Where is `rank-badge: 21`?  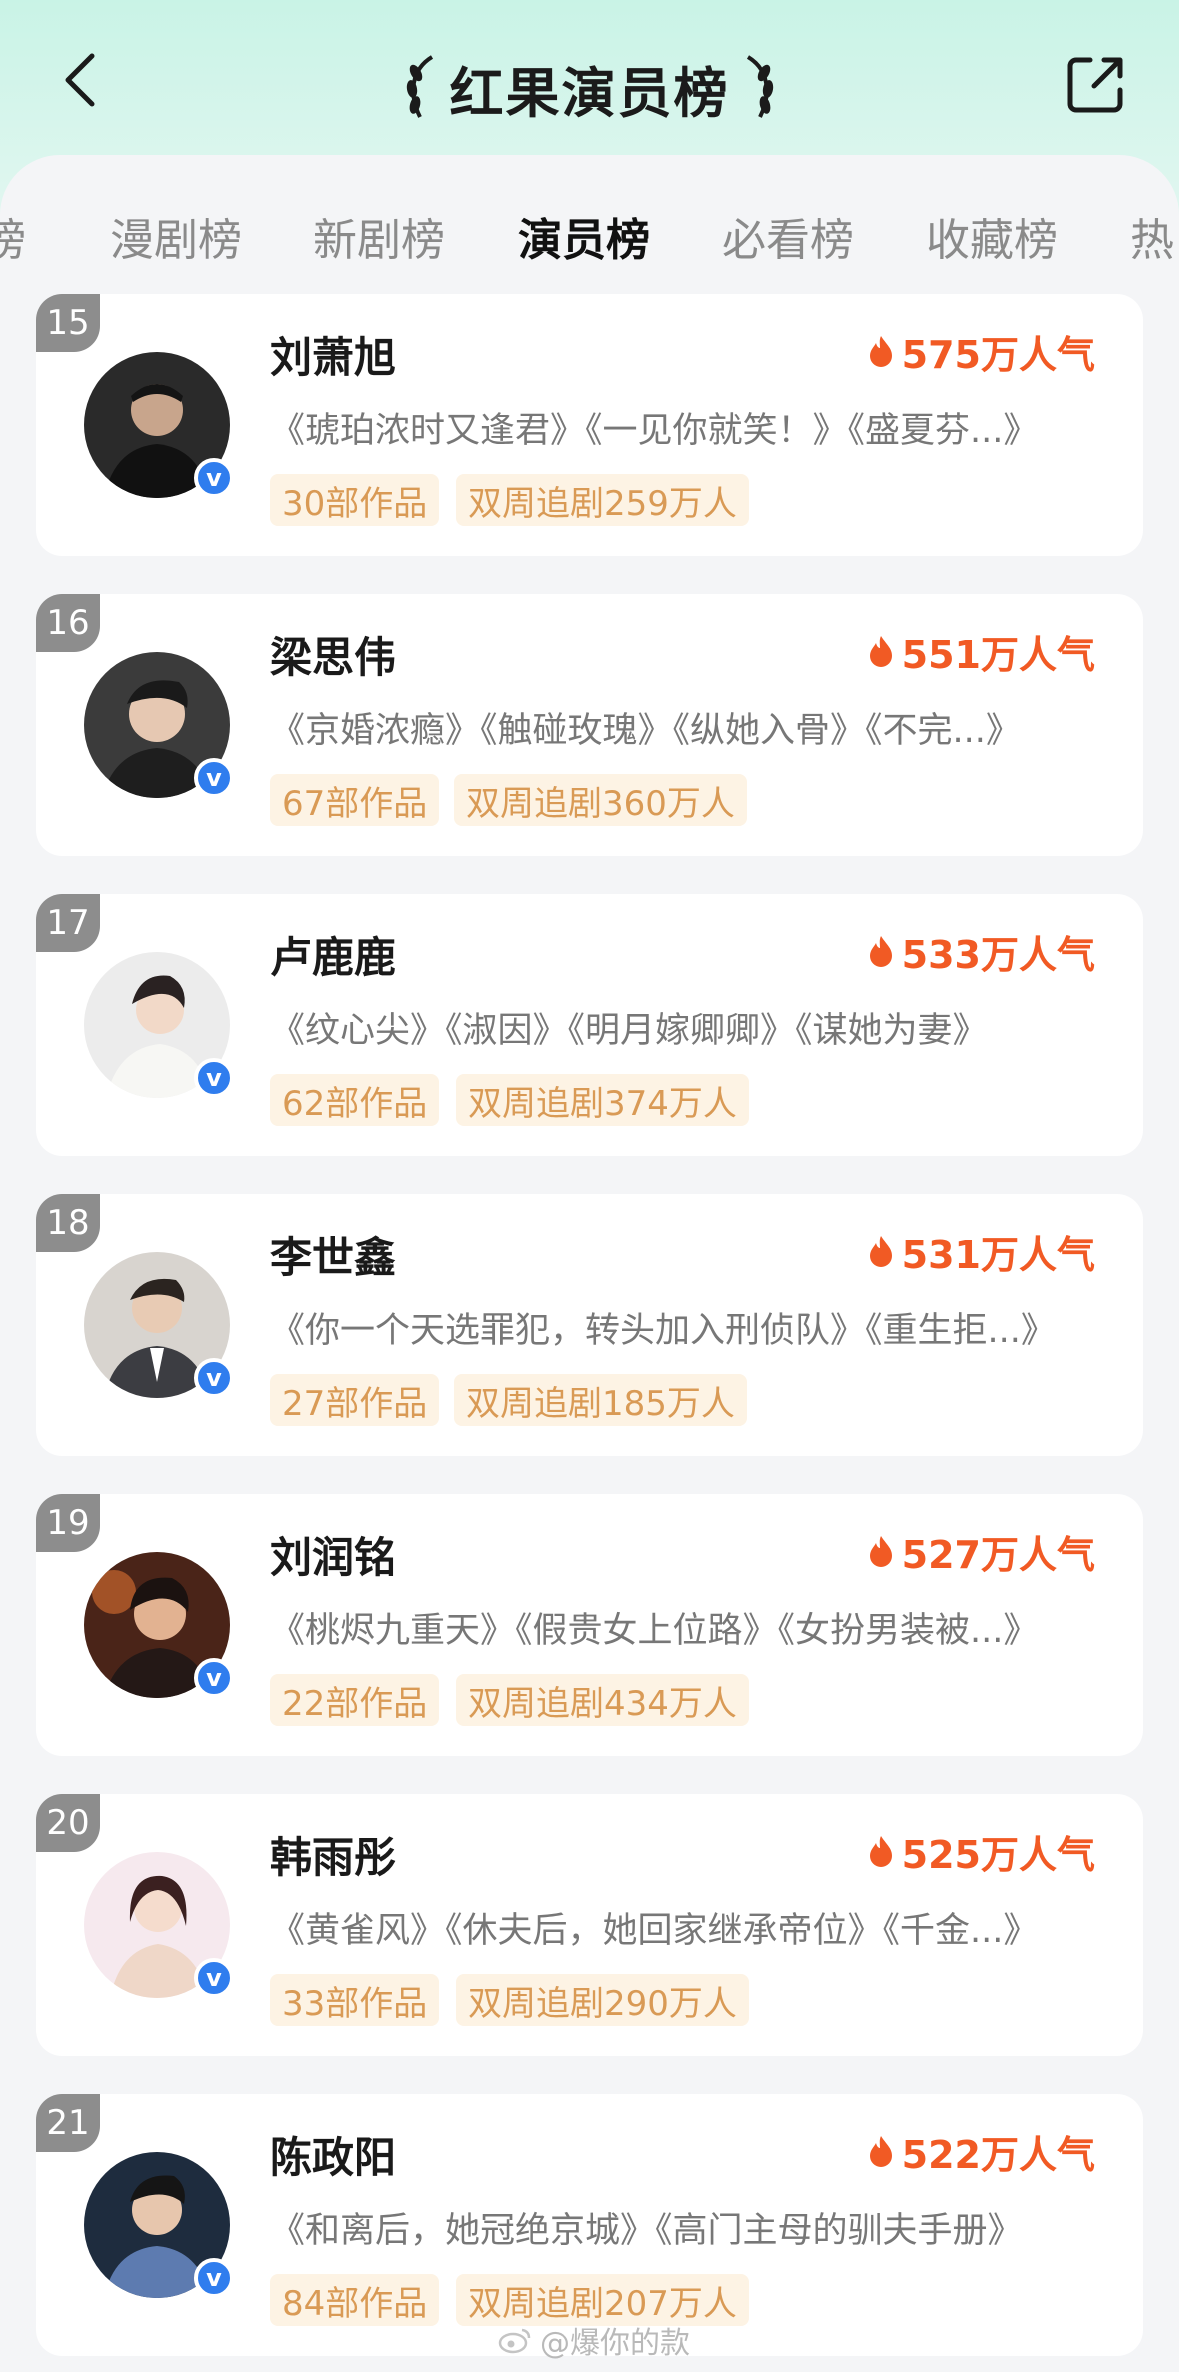 rank-badge: 21 is located at coordinates (68, 2123).